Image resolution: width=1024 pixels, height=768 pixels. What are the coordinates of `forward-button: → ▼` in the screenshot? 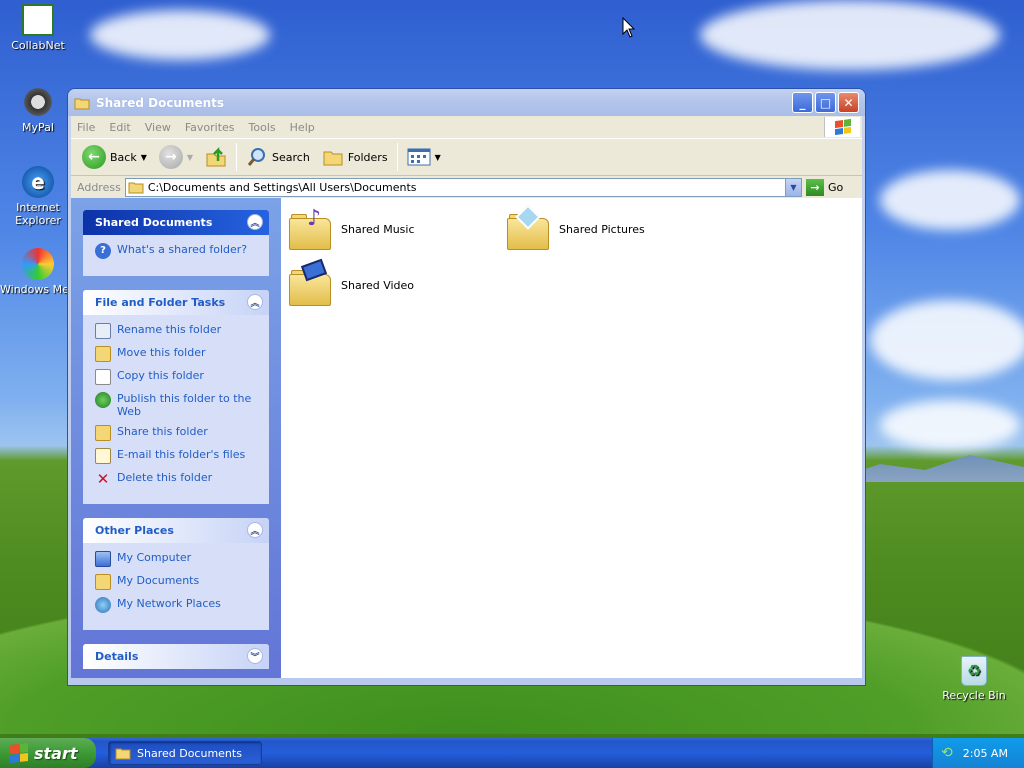 It's located at (176, 157).